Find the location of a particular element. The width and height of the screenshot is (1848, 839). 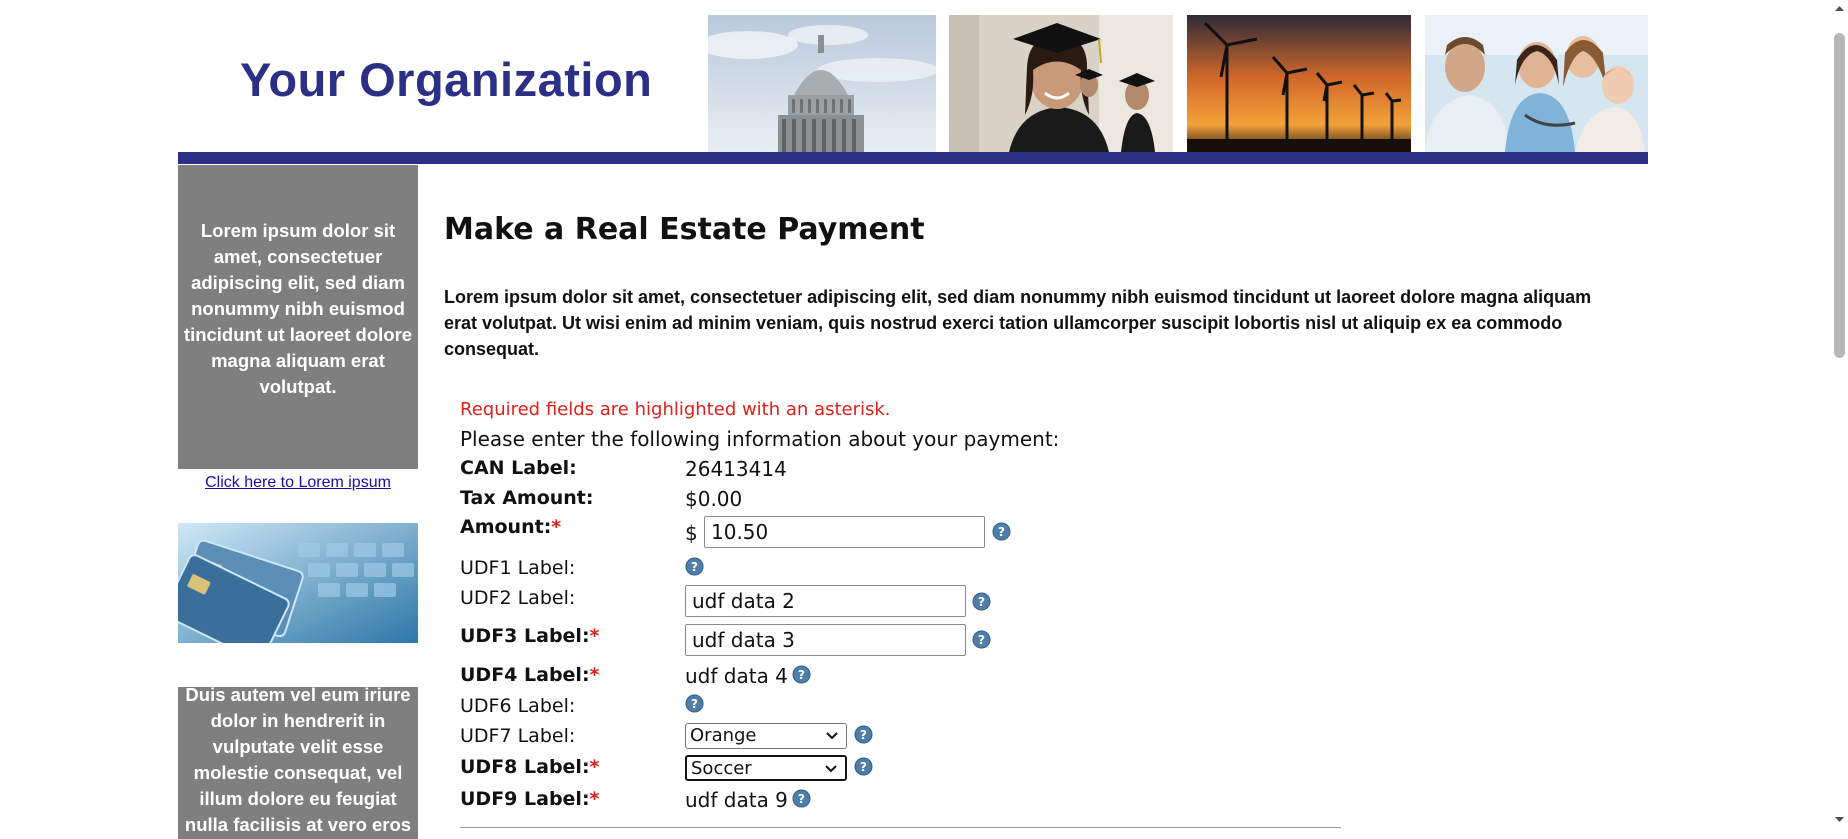

udf3-label: UDF3 Label:* is located at coordinates (529, 636).